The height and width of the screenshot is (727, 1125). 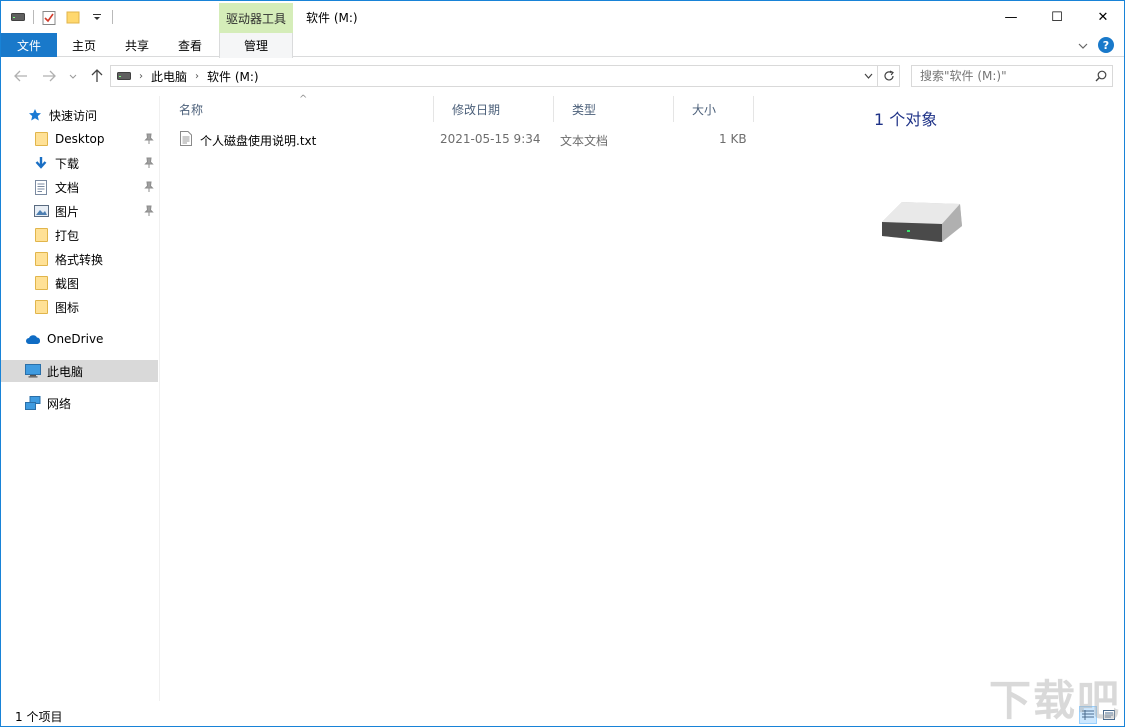 I want to click on nav-label: 快速访问, so click(x=73, y=115).